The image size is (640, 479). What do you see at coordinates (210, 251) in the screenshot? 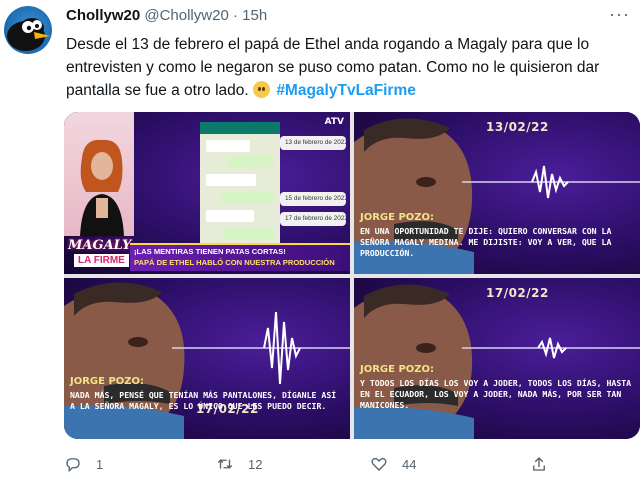
I see `banner-line1: ¡LAS MENTIRAS TIENEN PATAS CORTAS!` at bounding box center [210, 251].